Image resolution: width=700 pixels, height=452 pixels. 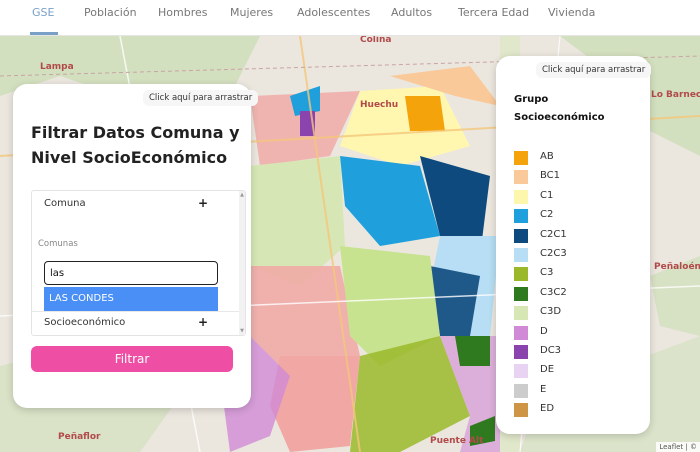 I want to click on map-attribution: Leaflet | ©, so click(x=678, y=447).